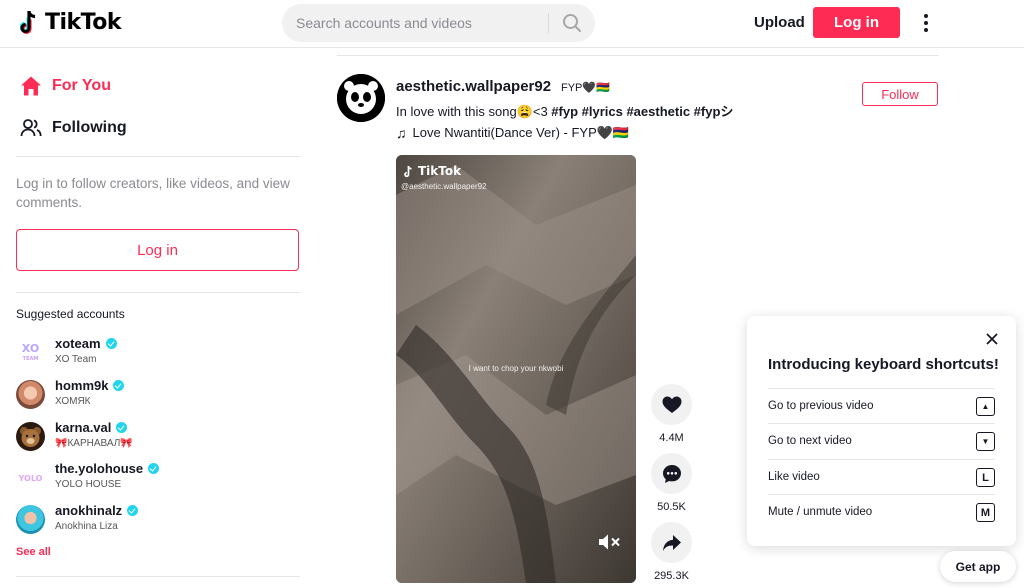 The width and height of the screenshot is (1024, 588). What do you see at coordinates (642, 111) in the screenshot?
I see `caption-hashtags: #fyp #lyrics #aesthetic #fypシ` at bounding box center [642, 111].